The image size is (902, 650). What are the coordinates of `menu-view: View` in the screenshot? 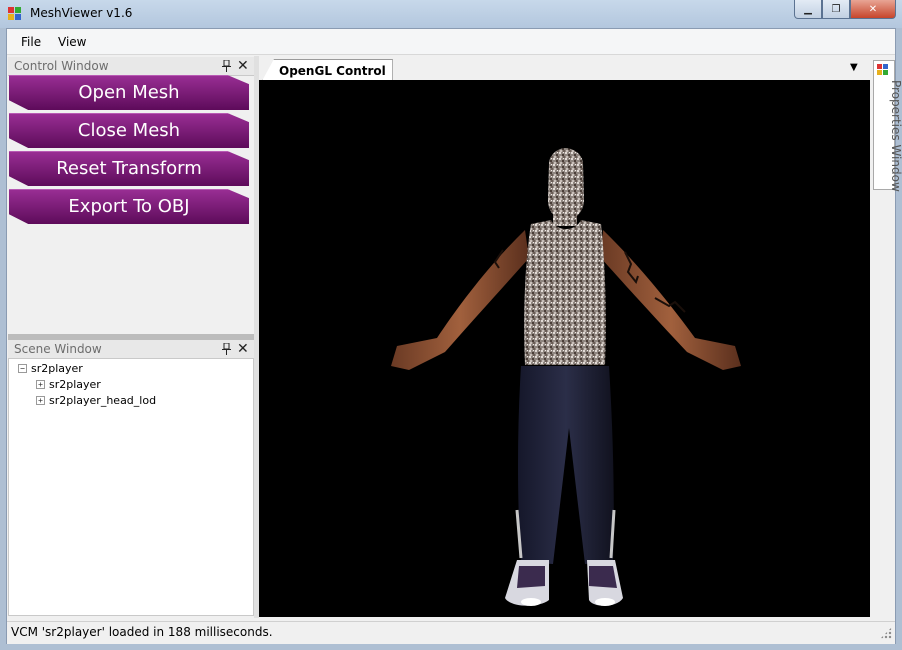 It's located at (72, 42).